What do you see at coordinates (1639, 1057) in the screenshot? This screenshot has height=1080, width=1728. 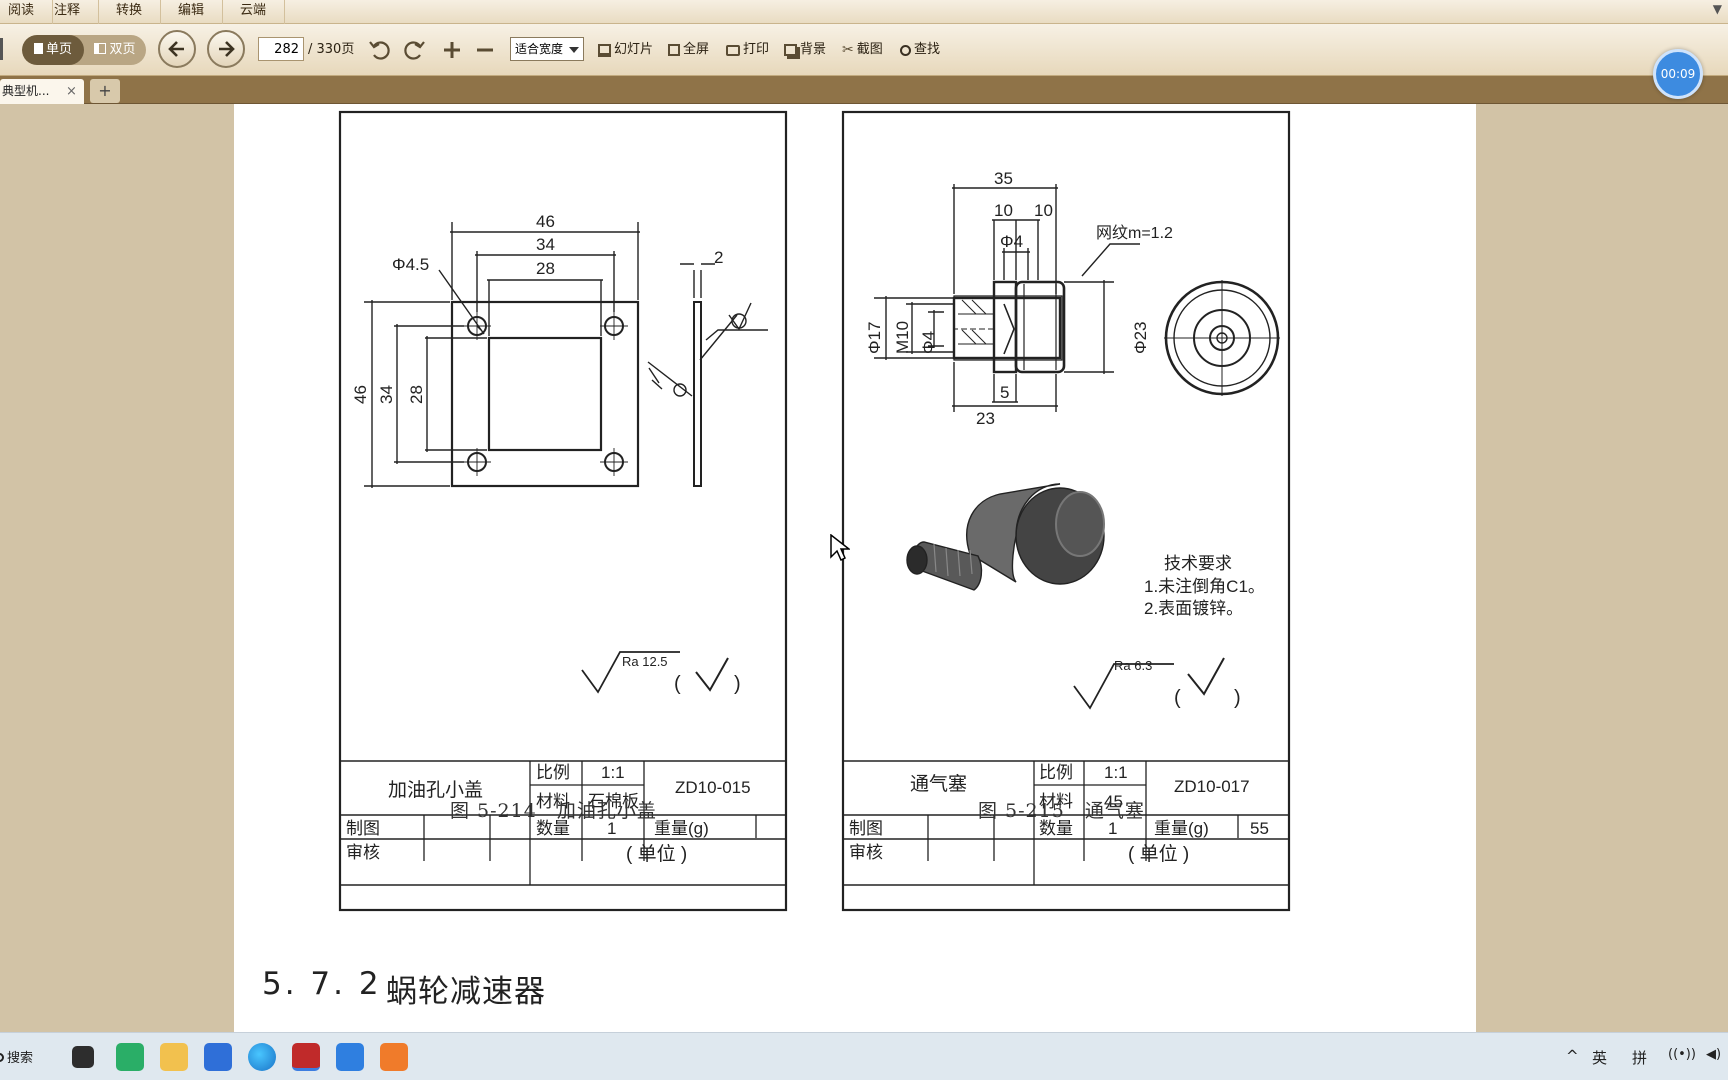 I see `ime-mode: 拼` at bounding box center [1639, 1057].